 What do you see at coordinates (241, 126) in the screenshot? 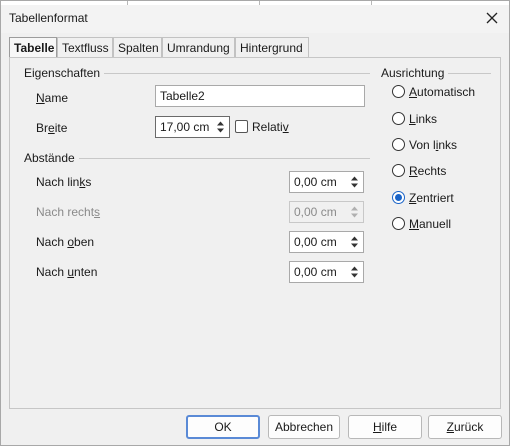
I see `relative-checkbox` at bounding box center [241, 126].